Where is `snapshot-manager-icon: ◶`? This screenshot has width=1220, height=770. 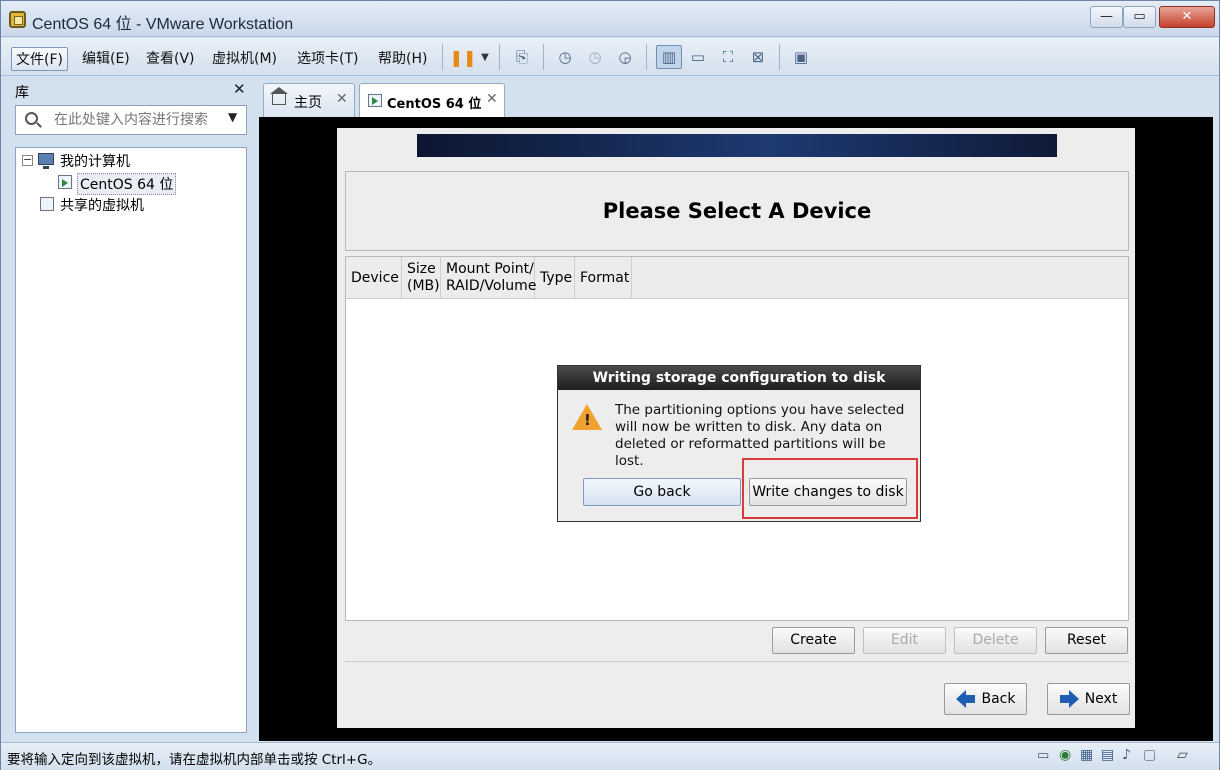 snapshot-manager-icon: ◶ is located at coordinates (625, 57).